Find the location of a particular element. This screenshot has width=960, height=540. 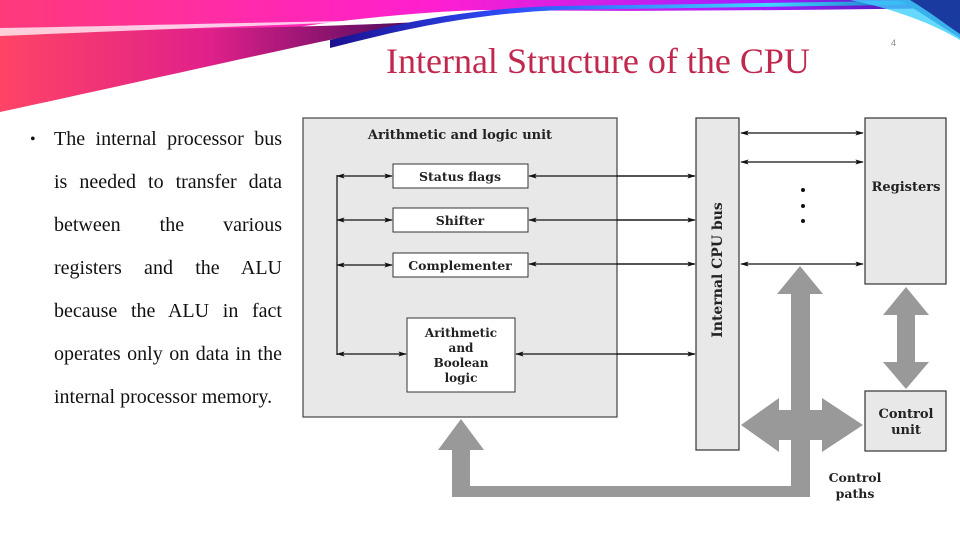

control-paths-label-line-2: paths is located at coordinates (855, 493).